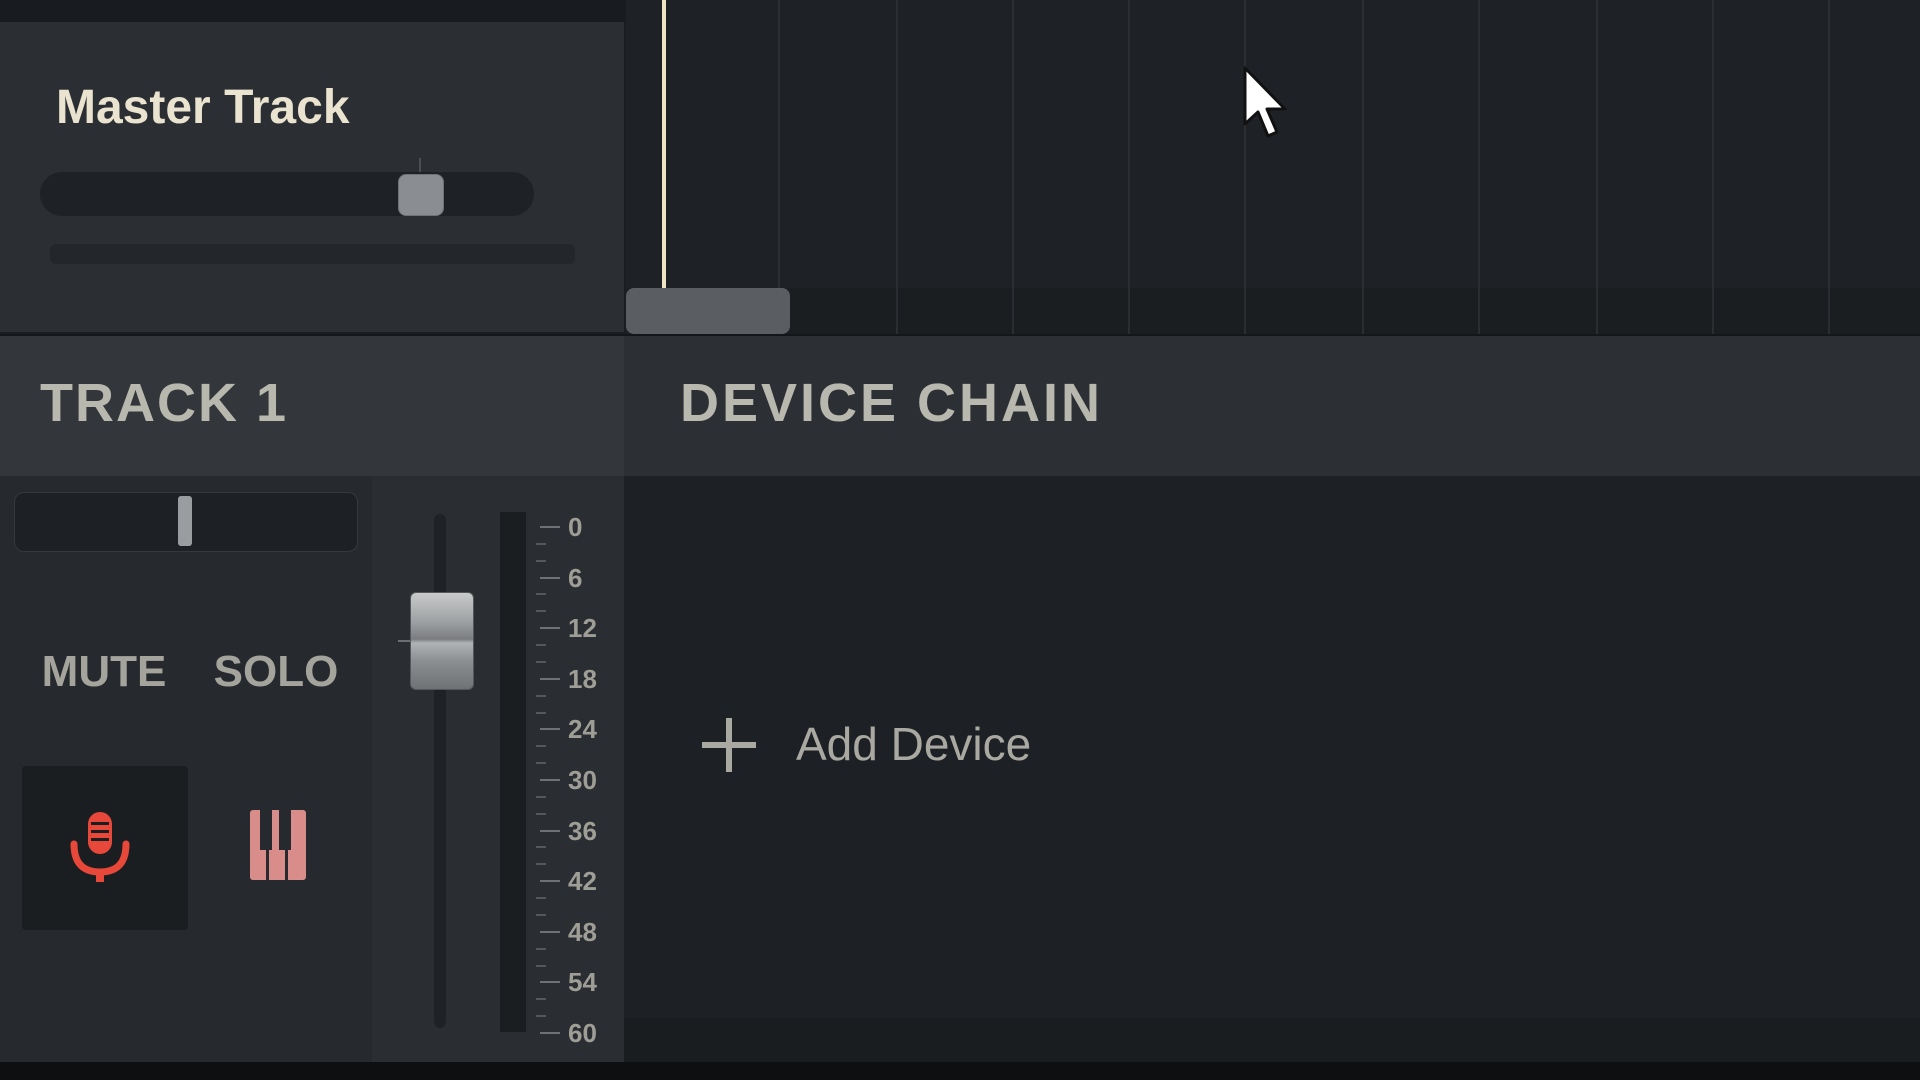 This screenshot has width=1920, height=1080. I want to click on volume-fader-knob, so click(442, 641).